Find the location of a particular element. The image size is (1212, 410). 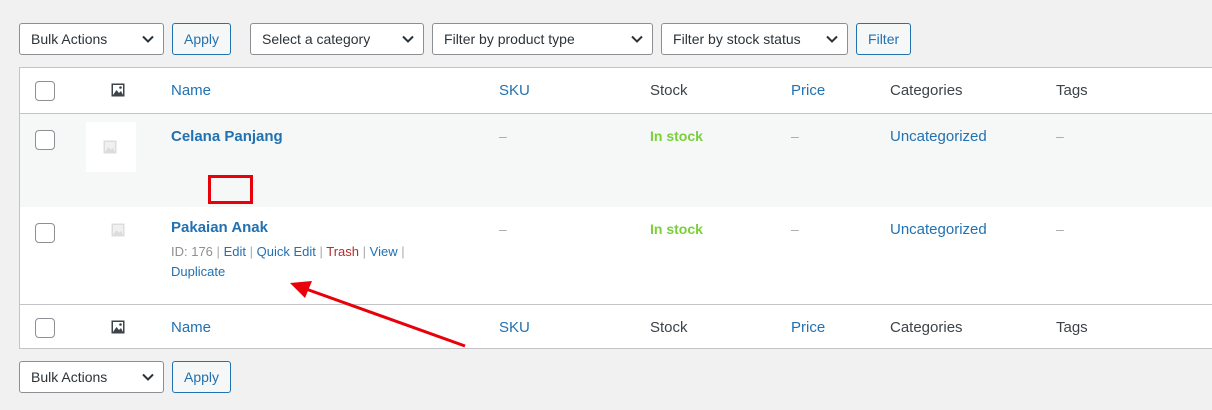

filter-button: Filter is located at coordinates (884, 39).